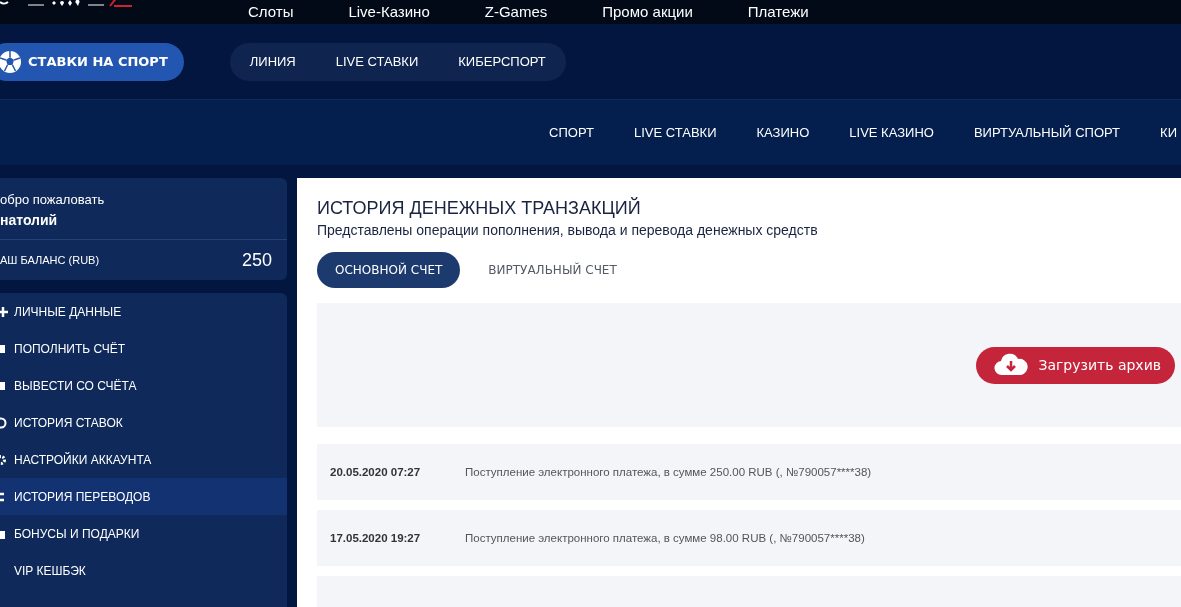  What do you see at coordinates (1168, 132) in the screenshot?
I see `main-nav-link: КИ` at bounding box center [1168, 132].